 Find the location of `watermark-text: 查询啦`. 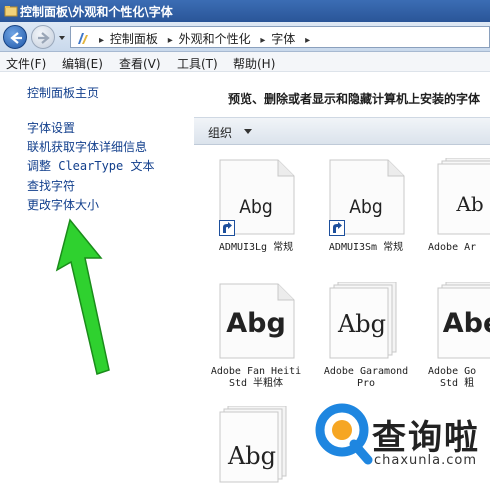

watermark-text: 查询啦 is located at coordinates (426, 438).